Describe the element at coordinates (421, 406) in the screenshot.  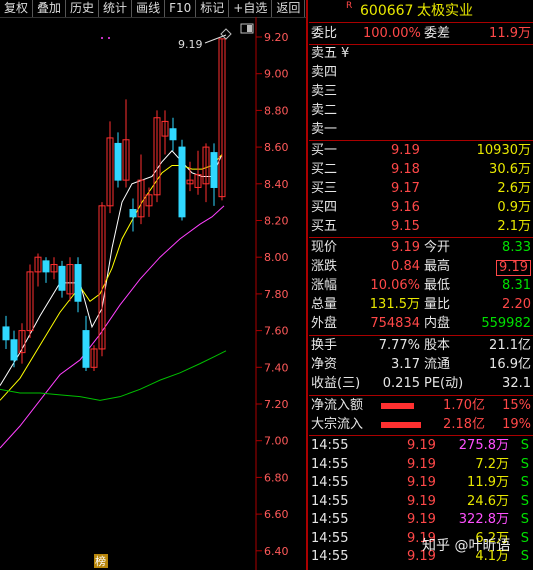
I see `fund-flow-row: 净流入额 1.70亿 15%` at that location.